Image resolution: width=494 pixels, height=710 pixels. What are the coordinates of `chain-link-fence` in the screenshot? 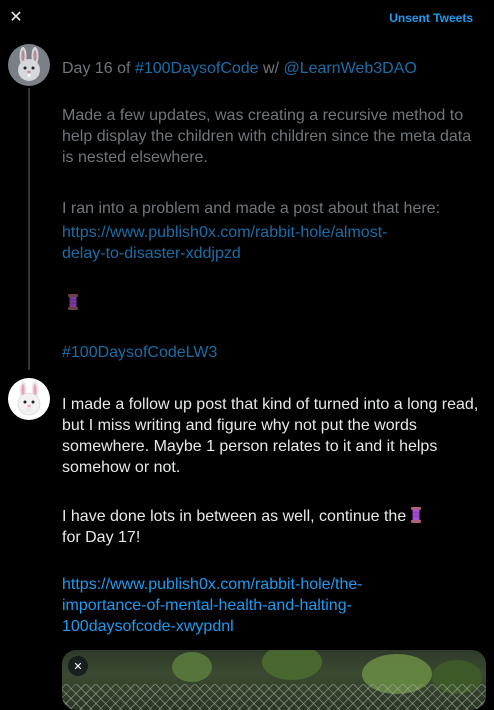 It's located at (274, 697).